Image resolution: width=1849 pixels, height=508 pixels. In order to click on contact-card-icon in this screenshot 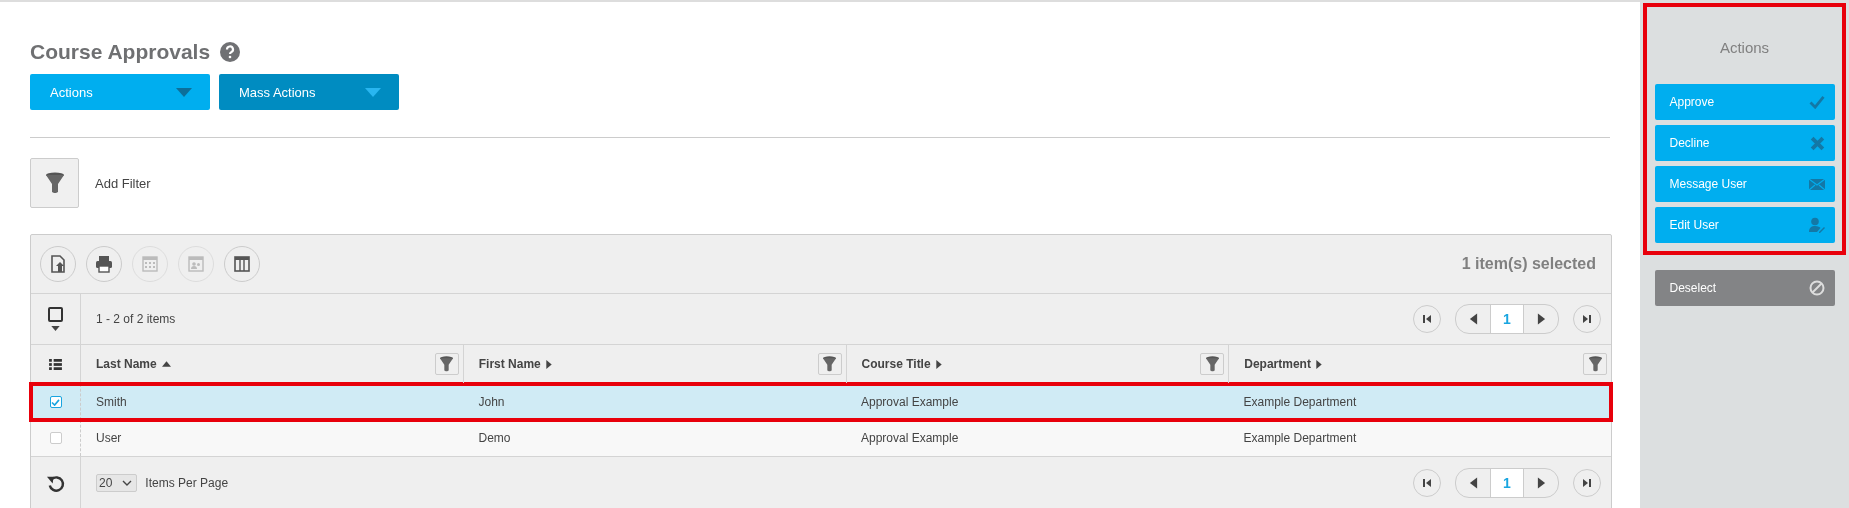, I will do `click(196, 264)`.